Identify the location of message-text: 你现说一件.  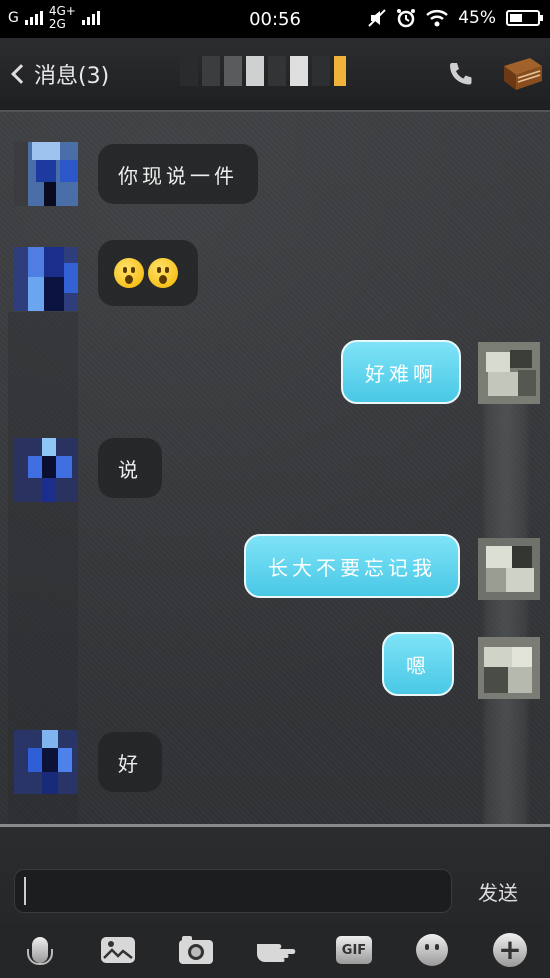
(178, 175).